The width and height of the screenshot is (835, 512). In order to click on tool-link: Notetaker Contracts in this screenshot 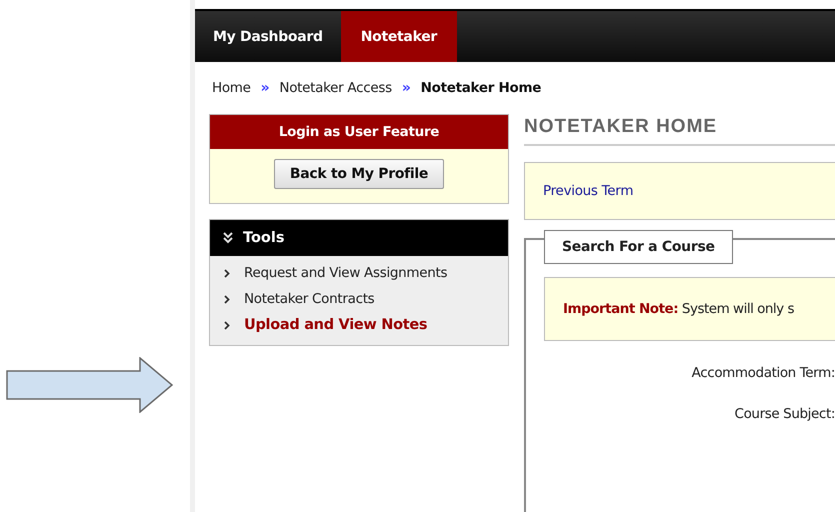, I will do `click(309, 299)`.